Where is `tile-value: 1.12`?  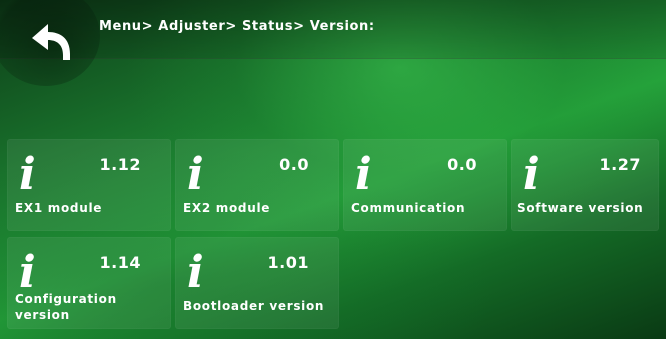 tile-value: 1.12 is located at coordinates (120, 164).